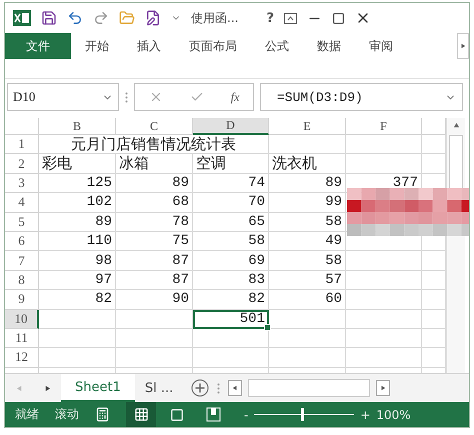 The image size is (474, 435). Describe the element at coordinates (246, 415) in the screenshot. I see `zoom-out-button: -` at that location.